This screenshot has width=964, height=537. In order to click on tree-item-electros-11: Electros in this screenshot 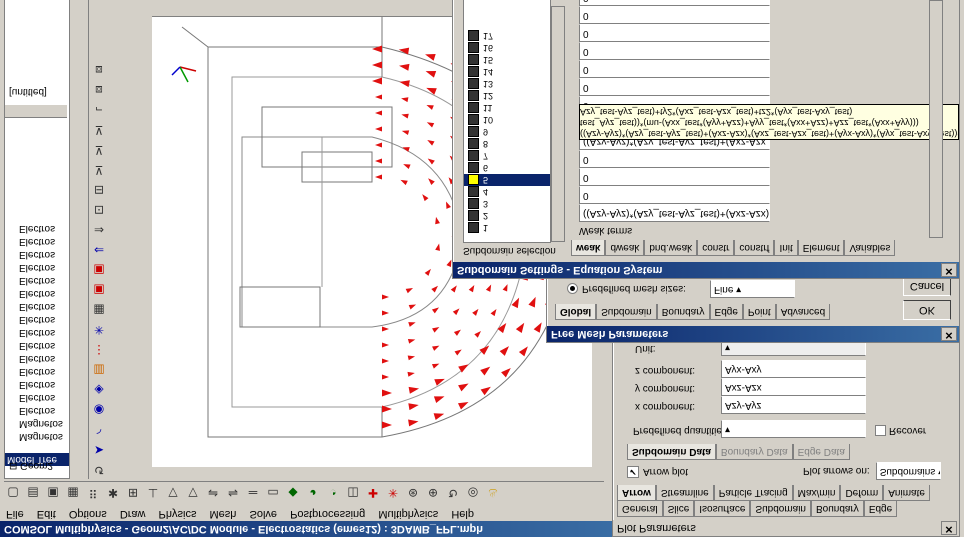, I will do `click(37, 280)`.